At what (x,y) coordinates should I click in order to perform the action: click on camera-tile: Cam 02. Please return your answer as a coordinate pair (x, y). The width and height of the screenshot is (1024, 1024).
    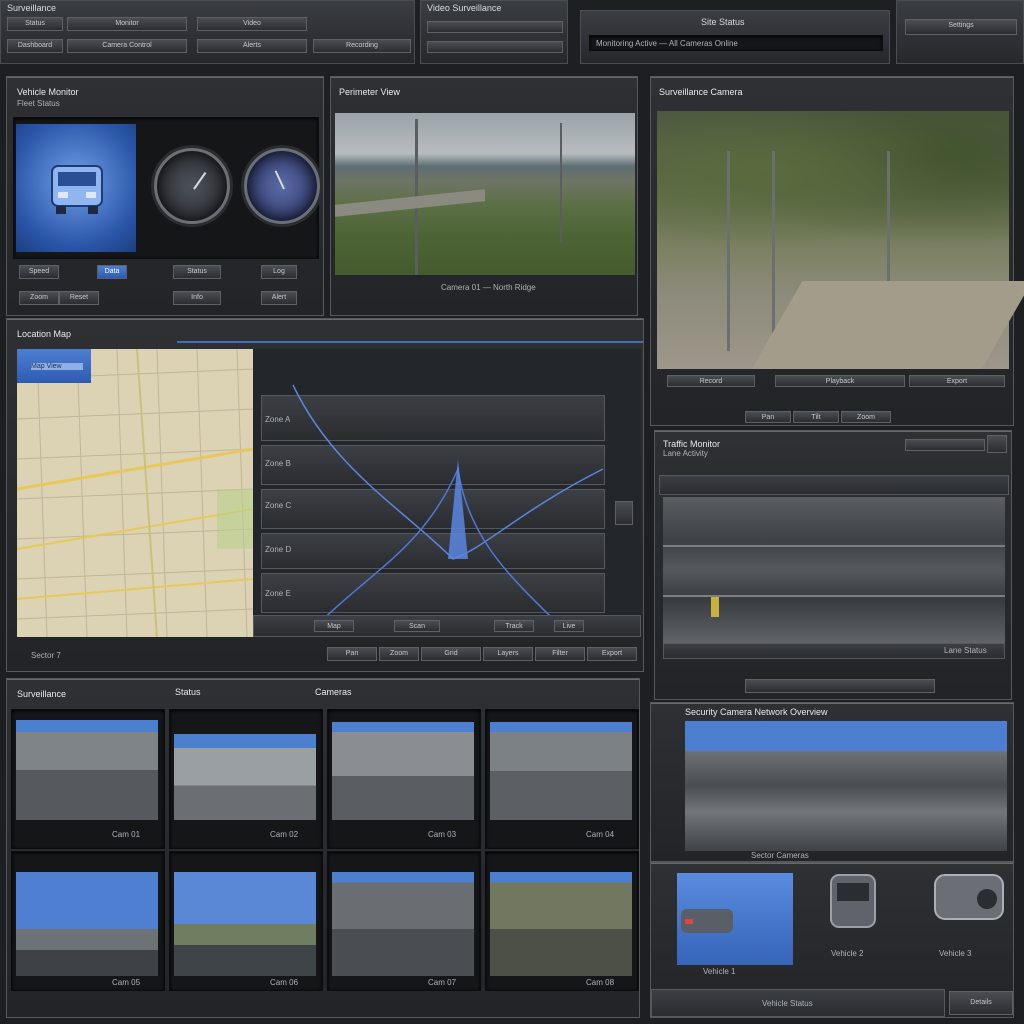
    Looking at the image, I should click on (246, 779).